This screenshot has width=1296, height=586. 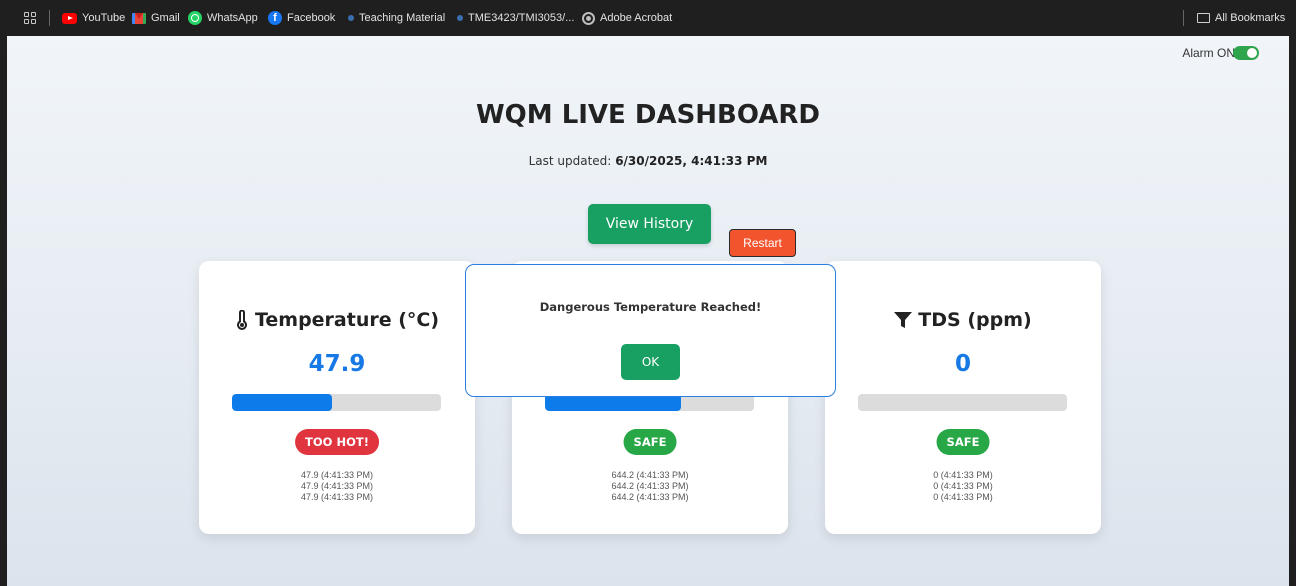 What do you see at coordinates (347, 320) in the screenshot?
I see `card-title-text: Temperature (°C)` at bounding box center [347, 320].